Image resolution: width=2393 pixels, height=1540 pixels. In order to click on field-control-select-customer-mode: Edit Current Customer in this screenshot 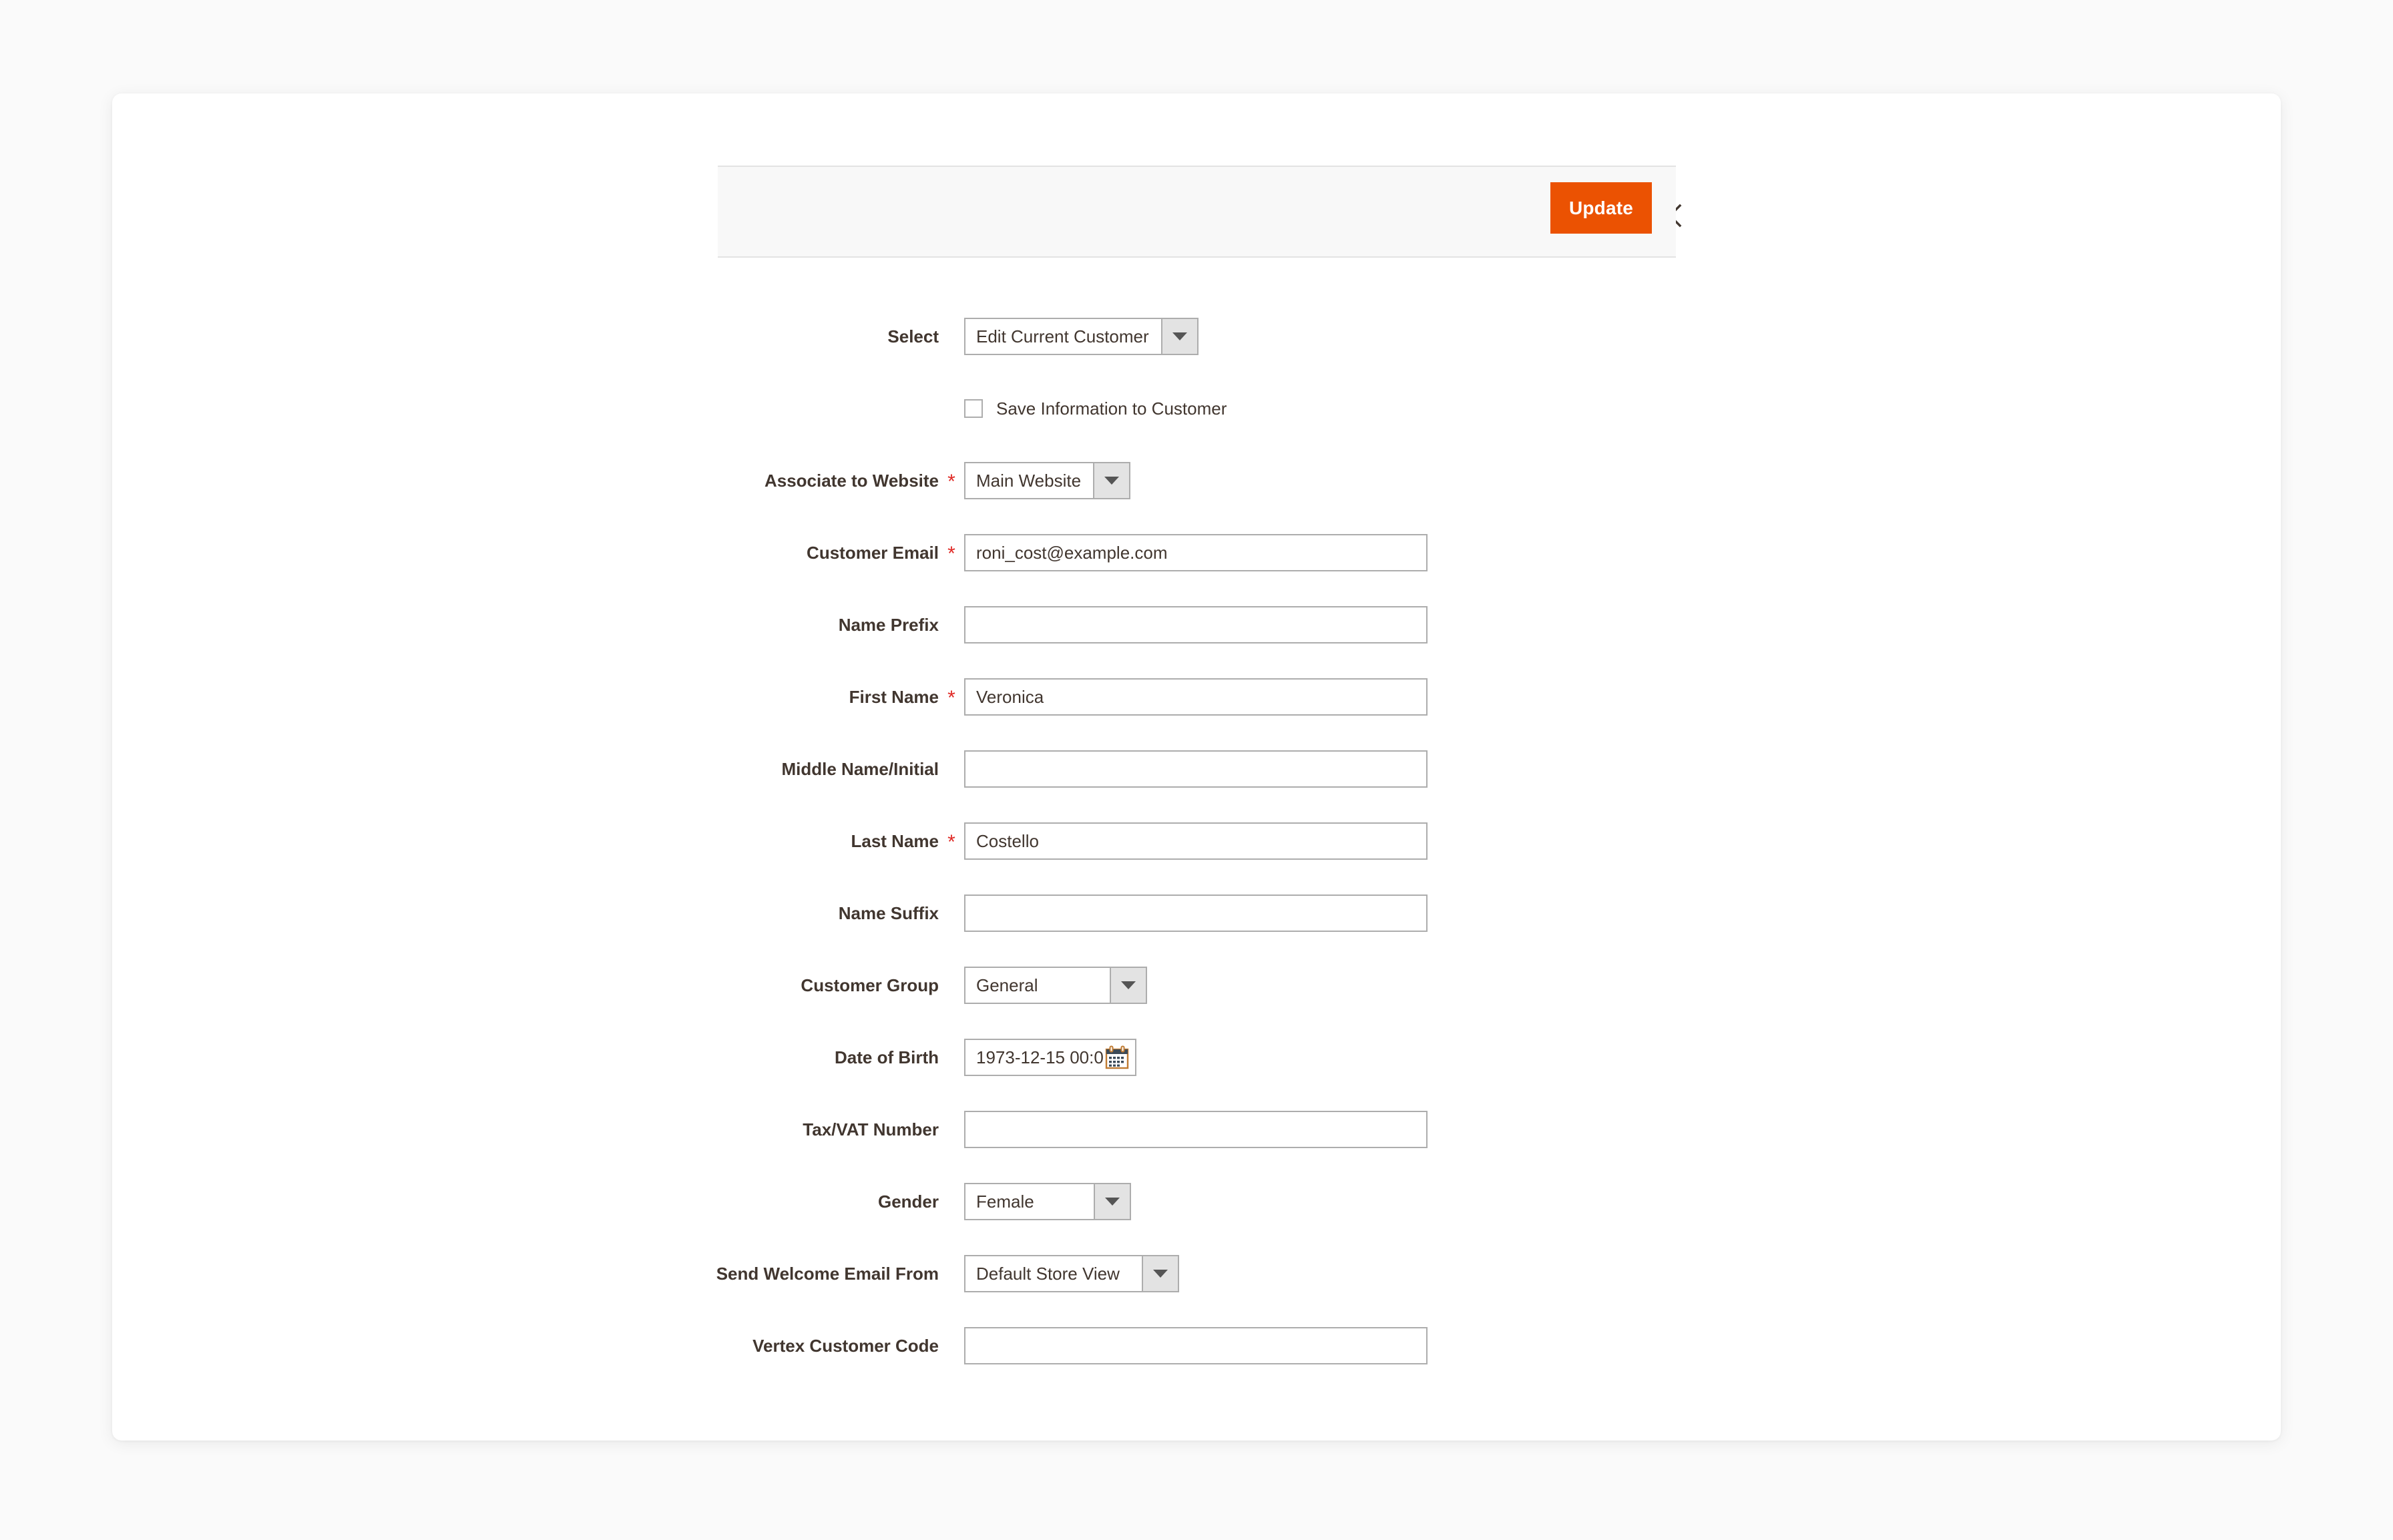, I will do `click(1081, 337)`.